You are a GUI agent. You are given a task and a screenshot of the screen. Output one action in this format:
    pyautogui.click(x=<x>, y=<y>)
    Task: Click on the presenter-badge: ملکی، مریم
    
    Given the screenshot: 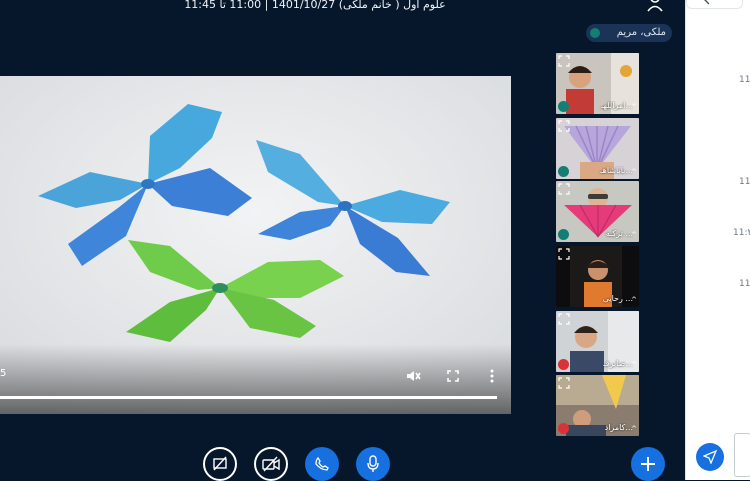 What is the action you would take?
    pyautogui.click(x=629, y=33)
    